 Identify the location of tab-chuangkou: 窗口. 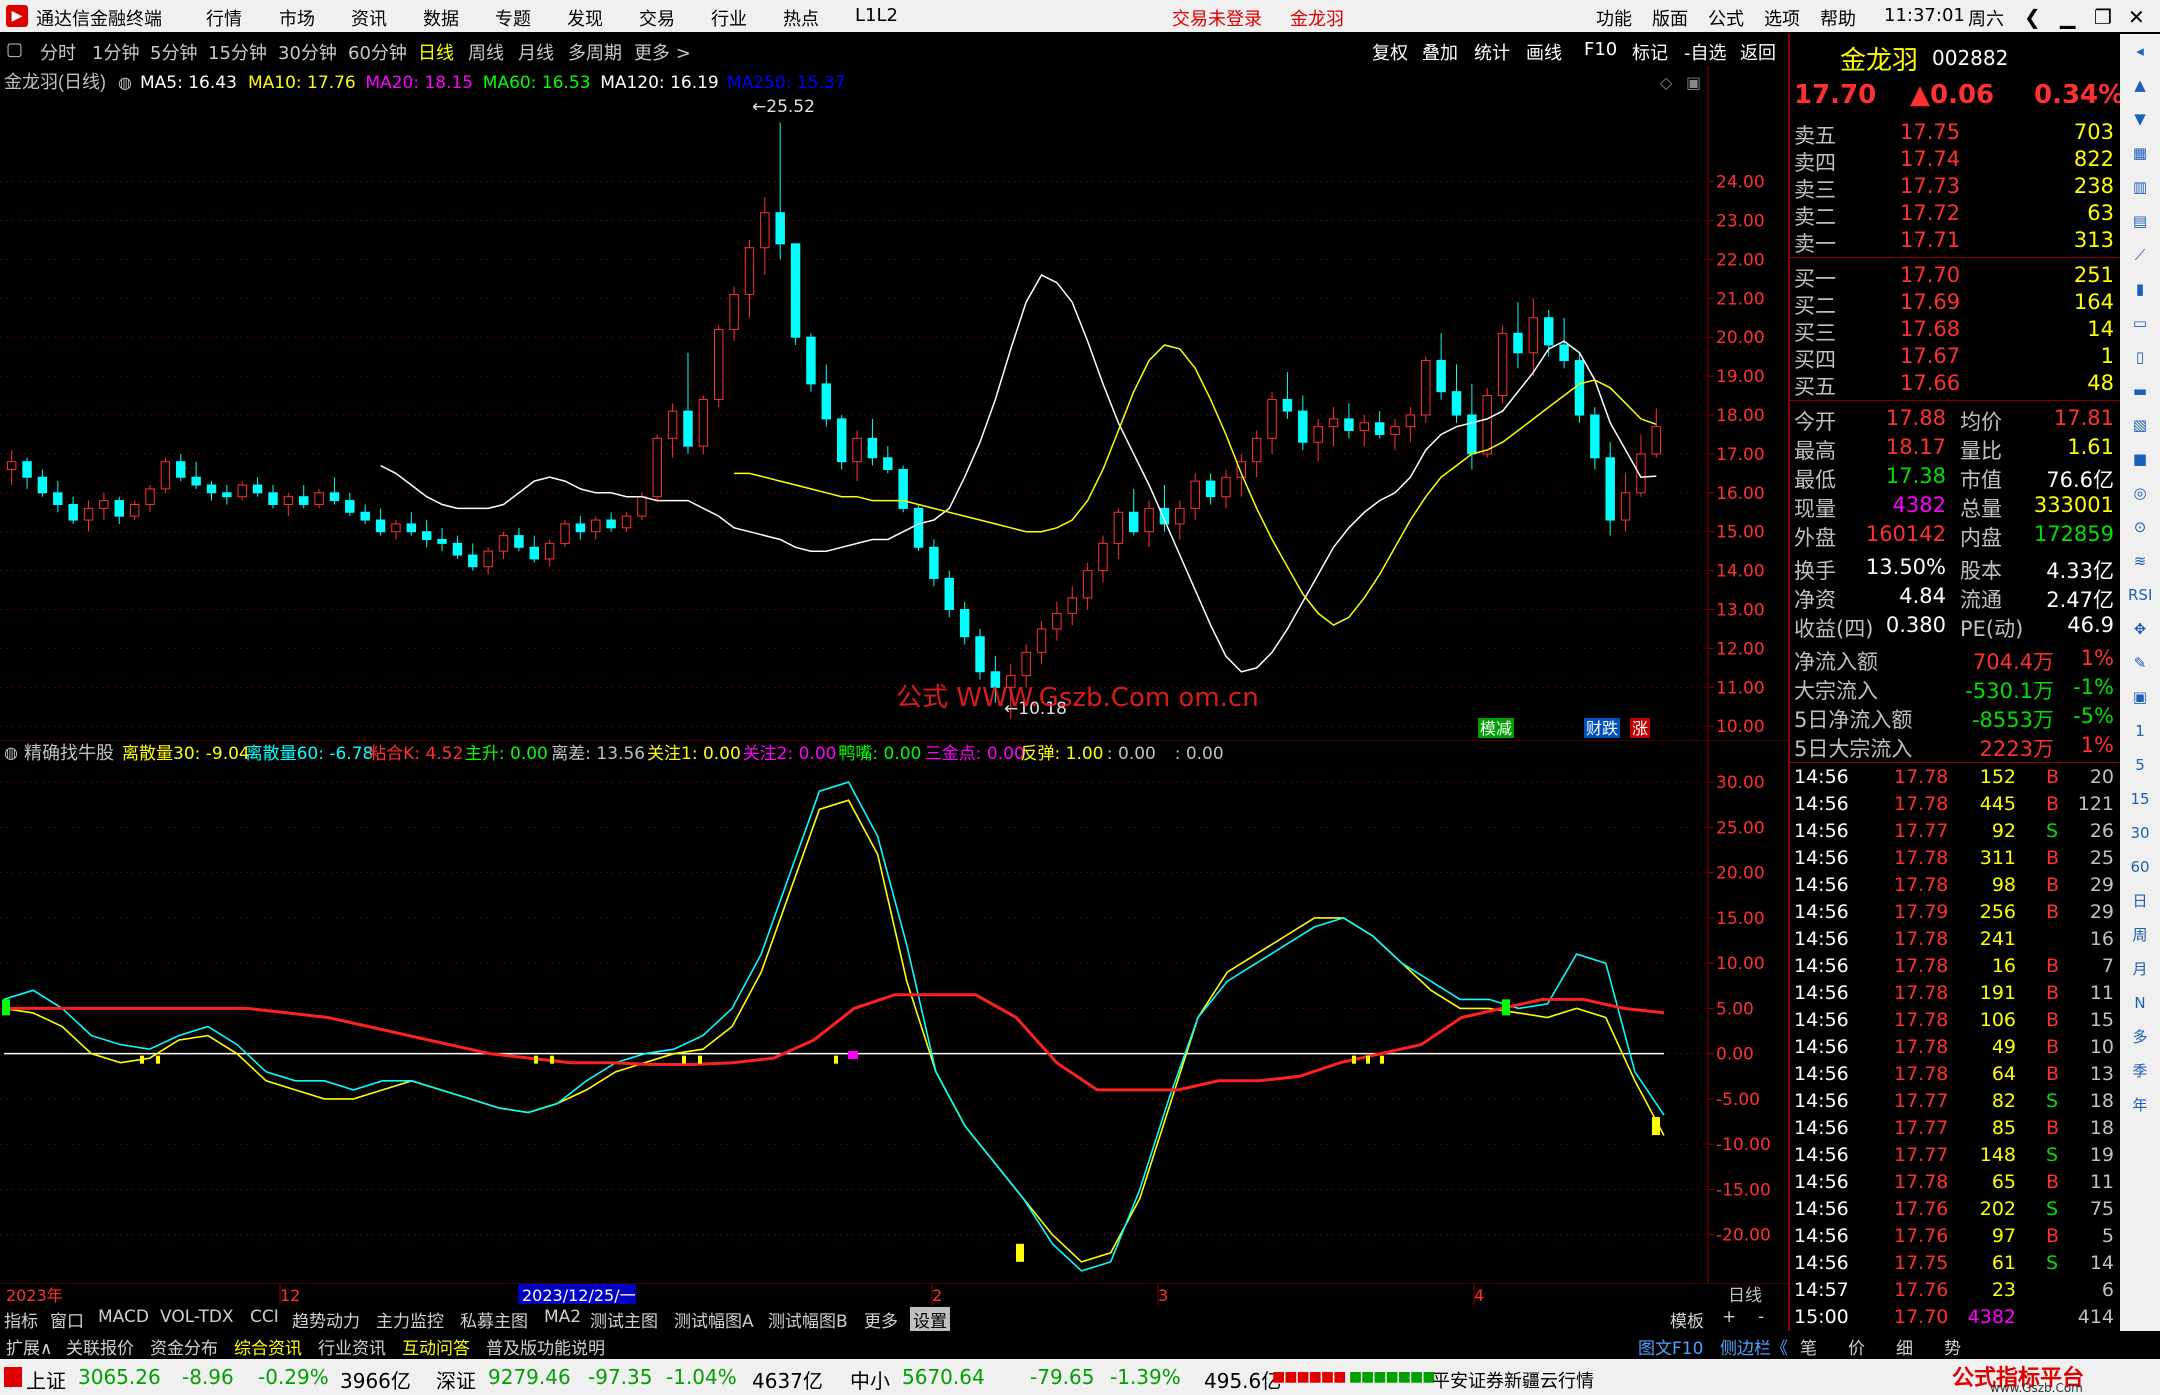
(67, 1319).